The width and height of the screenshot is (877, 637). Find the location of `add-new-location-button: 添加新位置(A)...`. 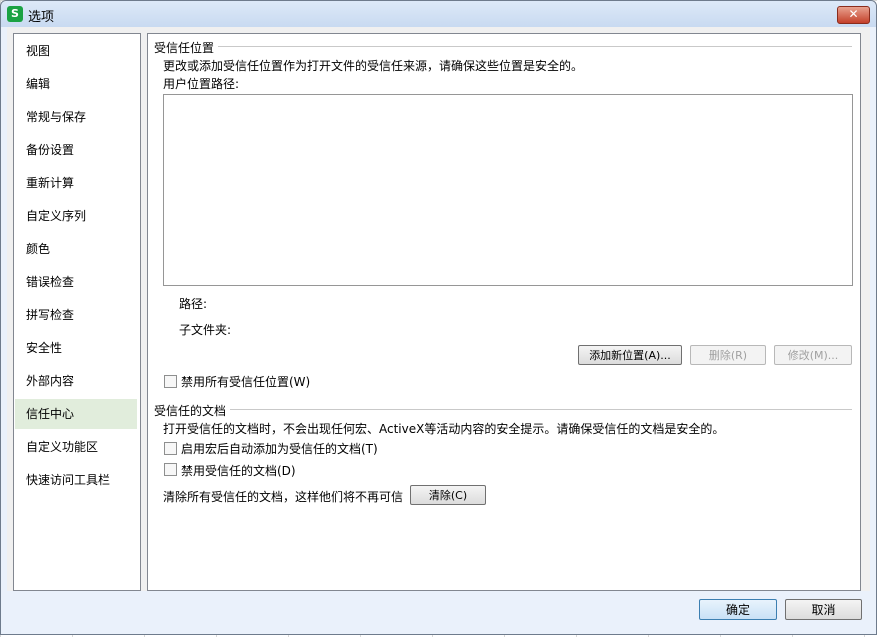

add-new-location-button: 添加新位置(A)... is located at coordinates (630, 355).